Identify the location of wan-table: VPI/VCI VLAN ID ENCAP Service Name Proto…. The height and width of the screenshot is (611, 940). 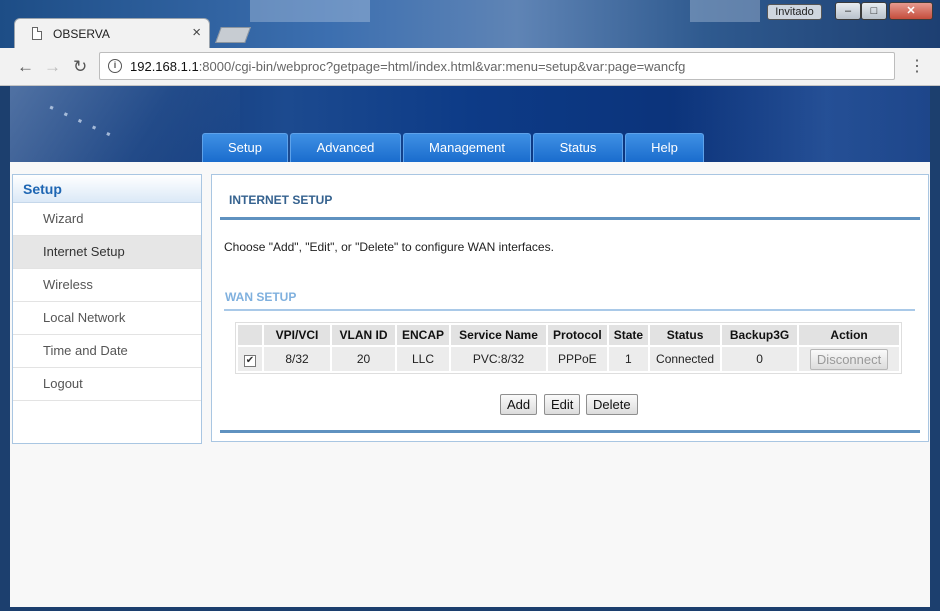
(569, 348).